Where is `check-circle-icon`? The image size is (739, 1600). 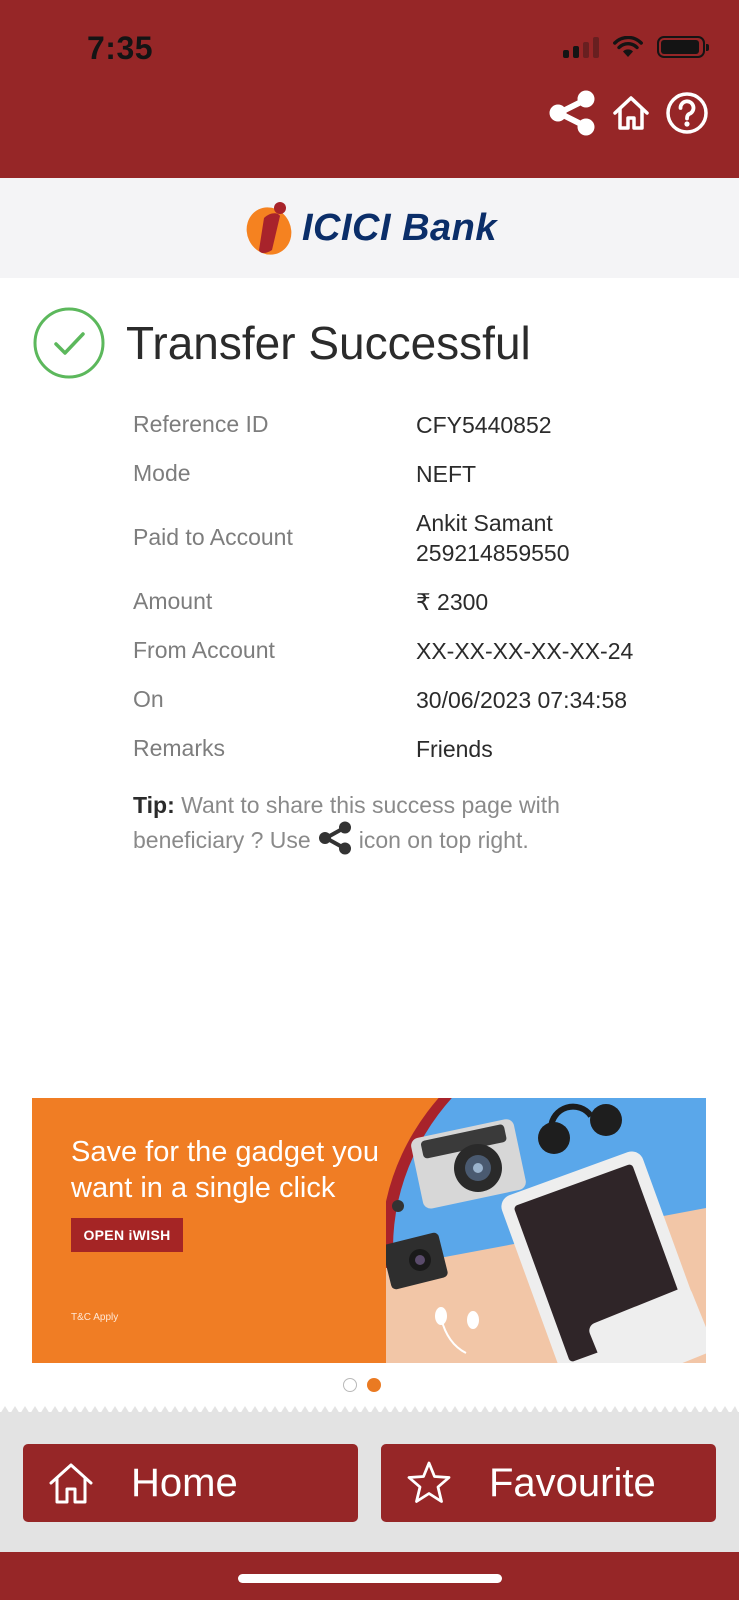
check-circle-icon is located at coordinates (69, 343).